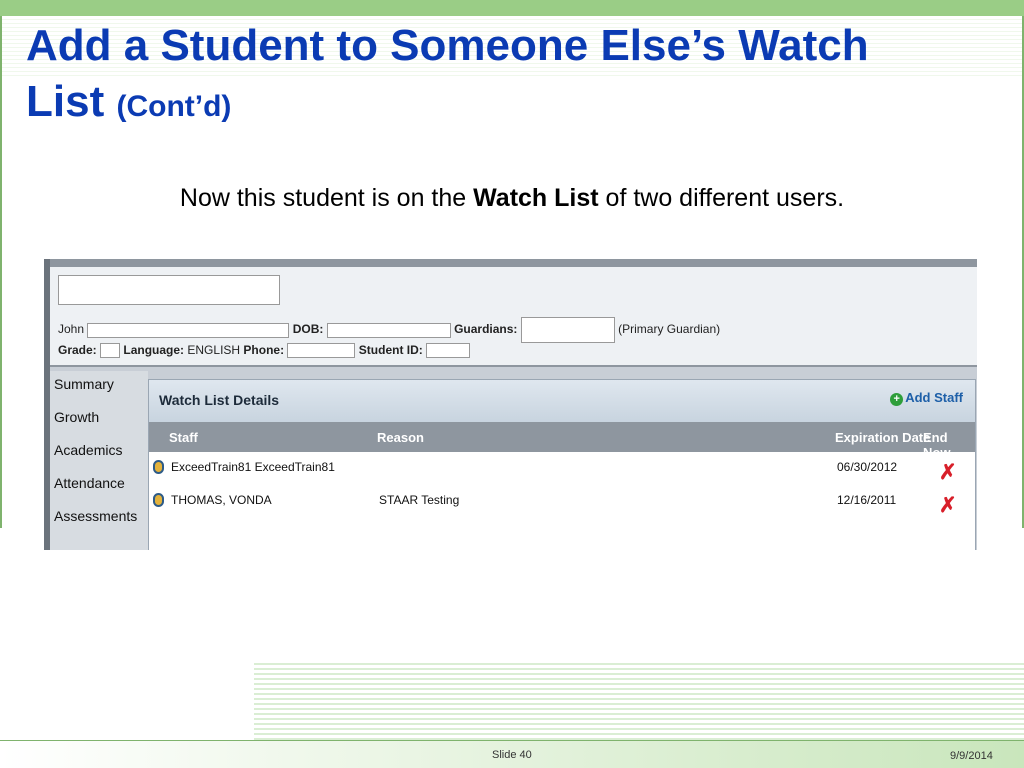 The height and width of the screenshot is (768, 1024). Describe the element at coordinates (214, 350) in the screenshot. I see `language-value: ENGLISH` at that location.